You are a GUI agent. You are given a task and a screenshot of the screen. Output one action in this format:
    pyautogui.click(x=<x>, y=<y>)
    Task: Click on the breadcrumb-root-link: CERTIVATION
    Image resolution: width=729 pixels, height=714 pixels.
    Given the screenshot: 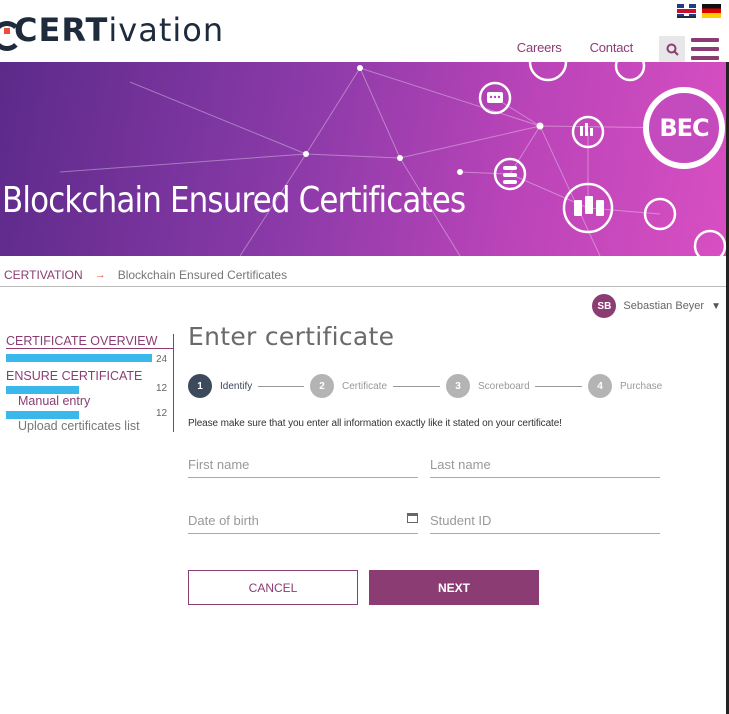 What is the action you would take?
    pyautogui.click(x=43, y=275)
    